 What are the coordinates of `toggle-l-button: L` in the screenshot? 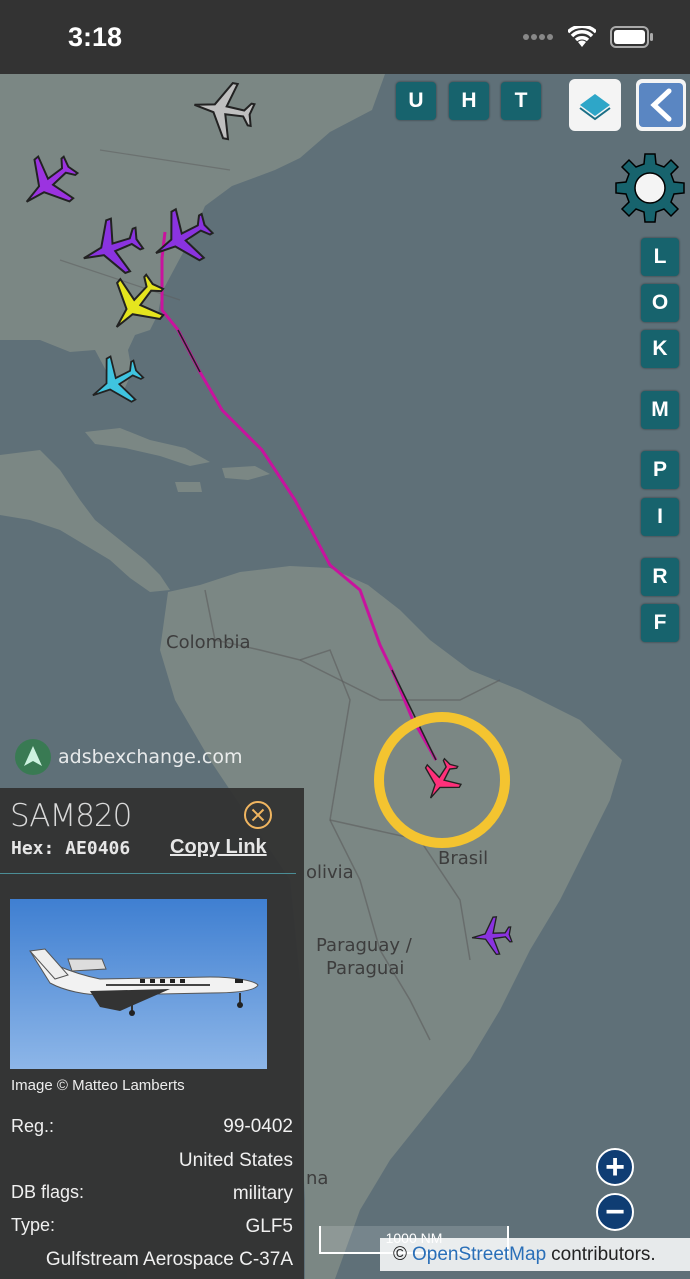 It's located at (660, 257).